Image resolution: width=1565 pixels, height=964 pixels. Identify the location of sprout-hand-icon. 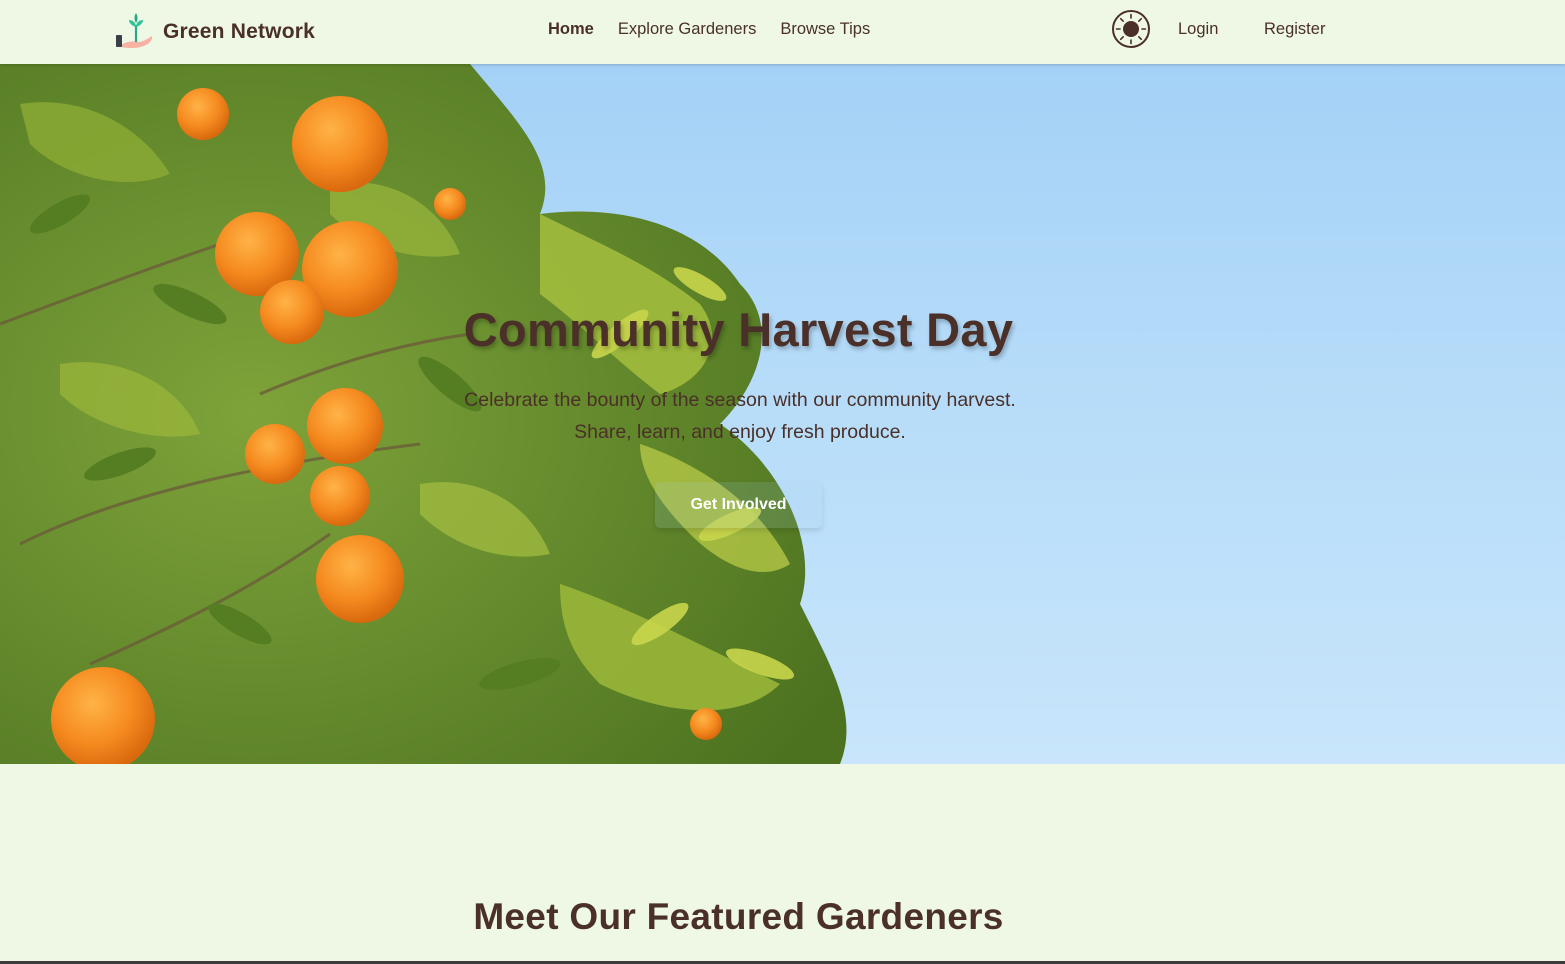
(134, 31).